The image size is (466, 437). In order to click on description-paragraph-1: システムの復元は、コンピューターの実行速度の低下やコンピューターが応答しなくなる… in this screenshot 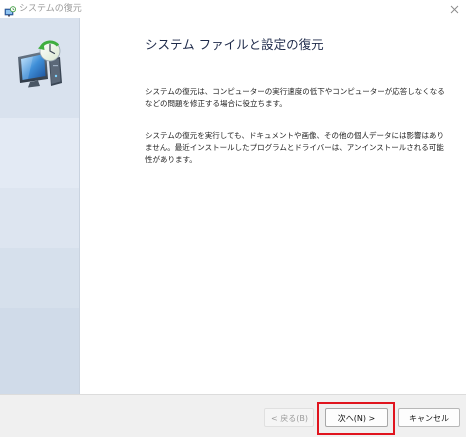, I will do `click(295, 97)`.